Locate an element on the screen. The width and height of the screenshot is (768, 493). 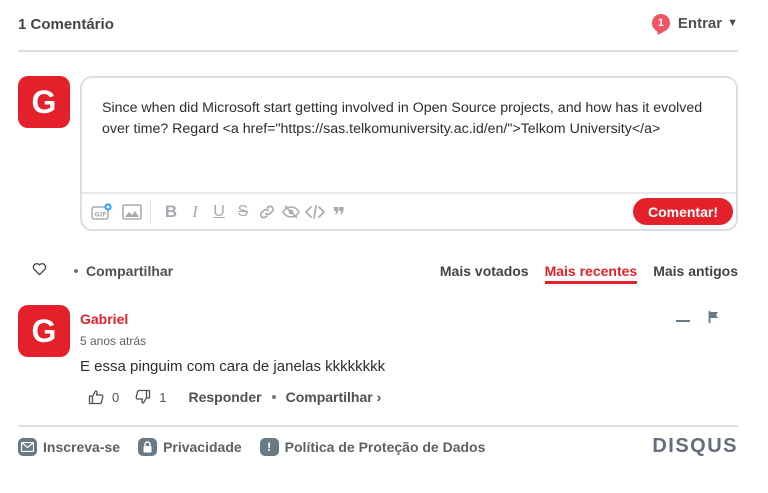
downvote-count: 1 is located at coordinates (163, 397).